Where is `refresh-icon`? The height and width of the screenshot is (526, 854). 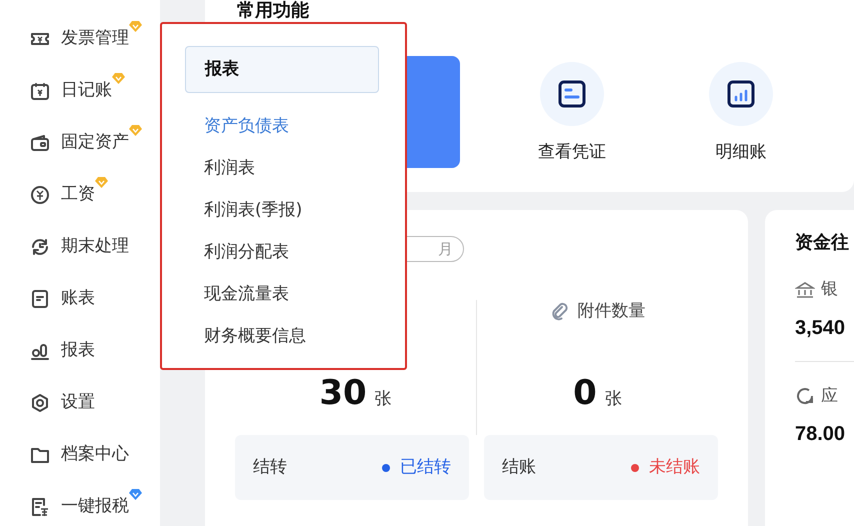 refresh-icon is located at coordinates (805, 396).